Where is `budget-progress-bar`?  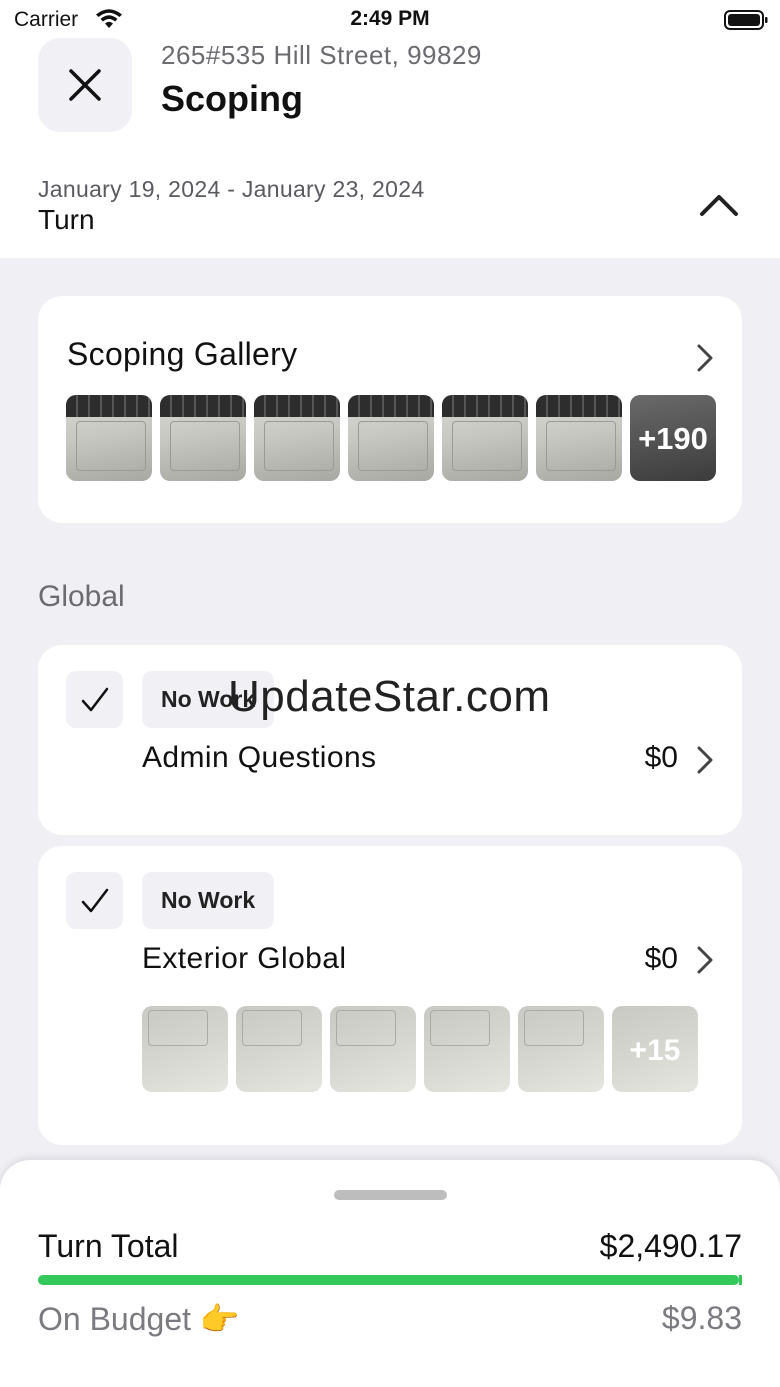 budget-progress-bar is located at coordinates (390, 1280).